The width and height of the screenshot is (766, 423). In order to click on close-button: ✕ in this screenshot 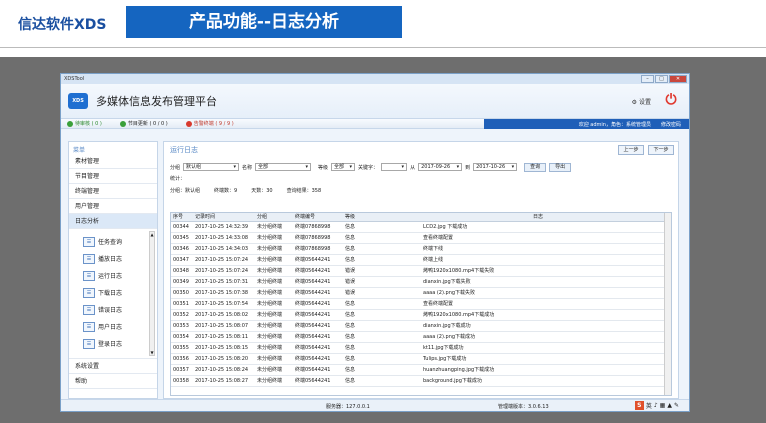, I will do `click(678, 79)`.